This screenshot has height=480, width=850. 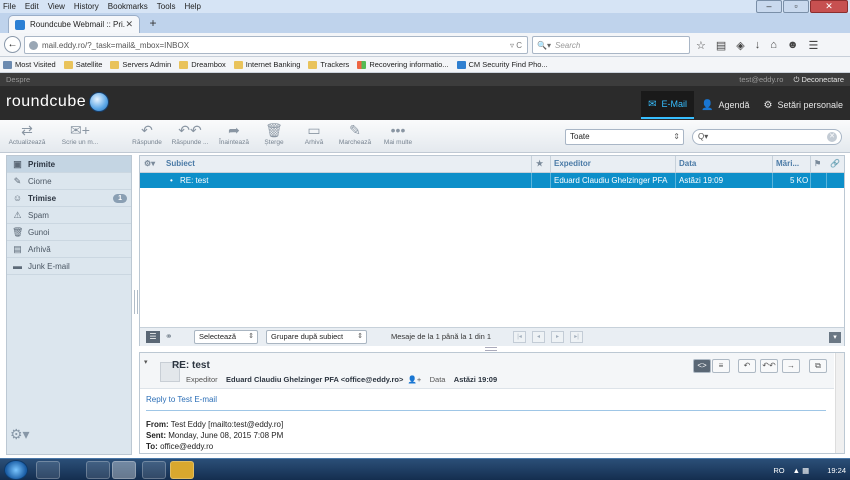 I want to click on about-link: Despre, so click(x=372, y=79).